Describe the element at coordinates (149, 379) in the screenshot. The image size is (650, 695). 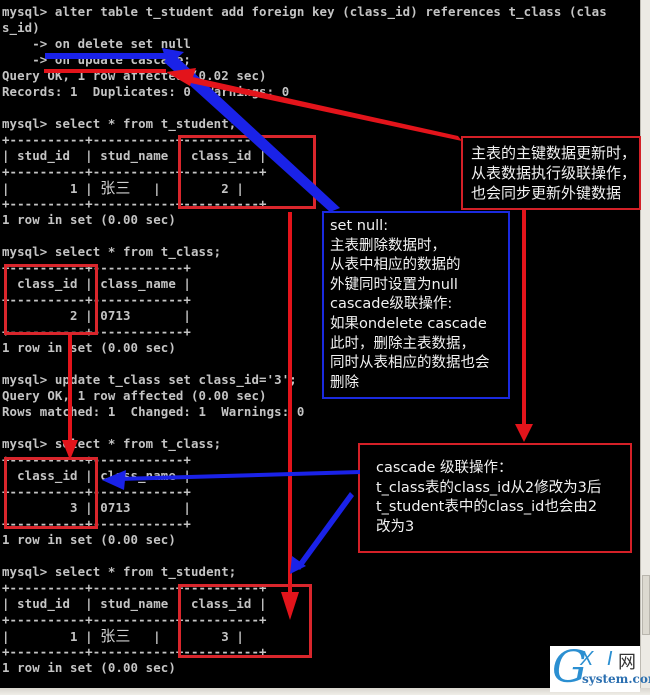
I see `console-line: mysql> update t_class set class_id='3';` at that location.